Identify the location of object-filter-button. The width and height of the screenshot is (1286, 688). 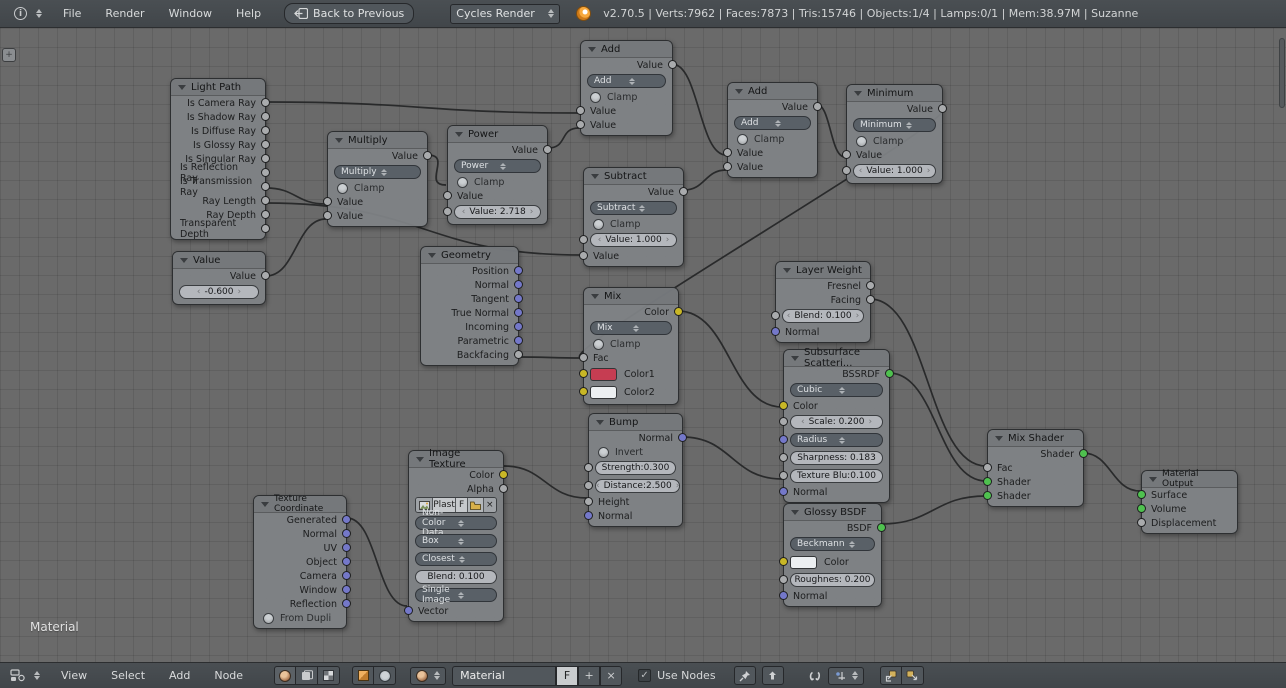
(363, 675).